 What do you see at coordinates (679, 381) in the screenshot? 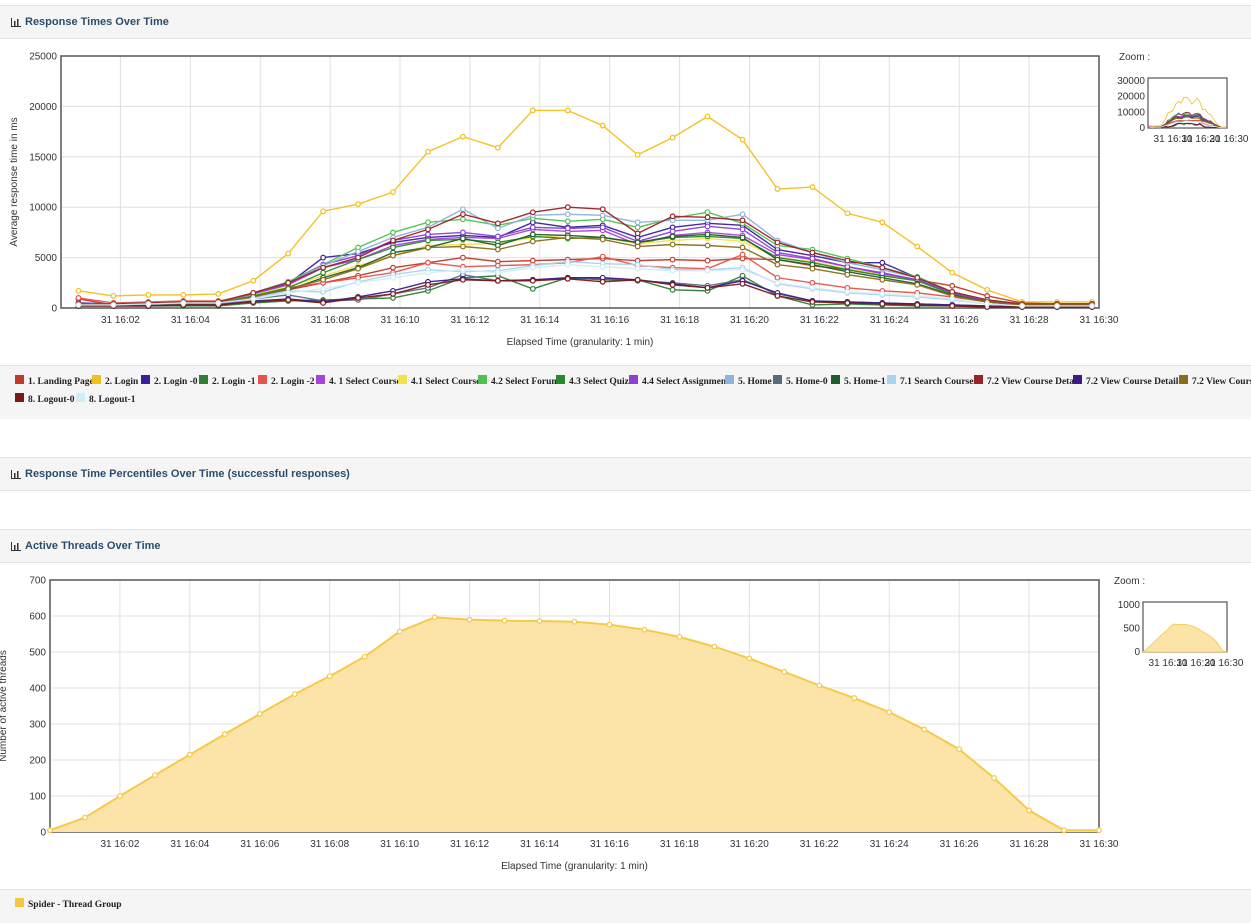
I see `legend-item: 4.4 Select Assignment` at bounding box center [679, 381].